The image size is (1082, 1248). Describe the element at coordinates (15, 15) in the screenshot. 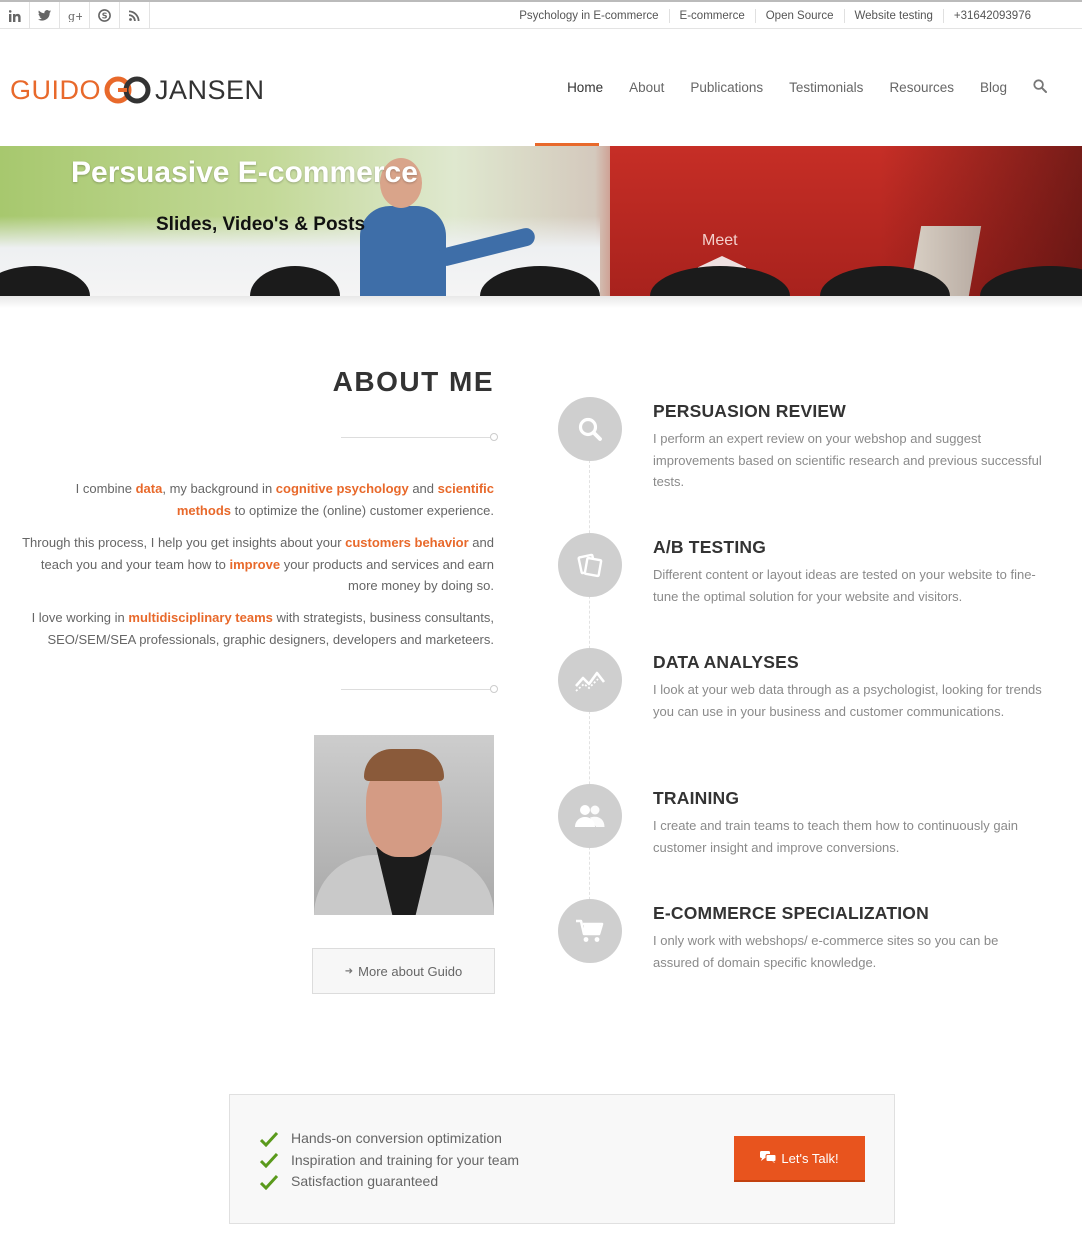

I see `linkedin-icon` at that location.